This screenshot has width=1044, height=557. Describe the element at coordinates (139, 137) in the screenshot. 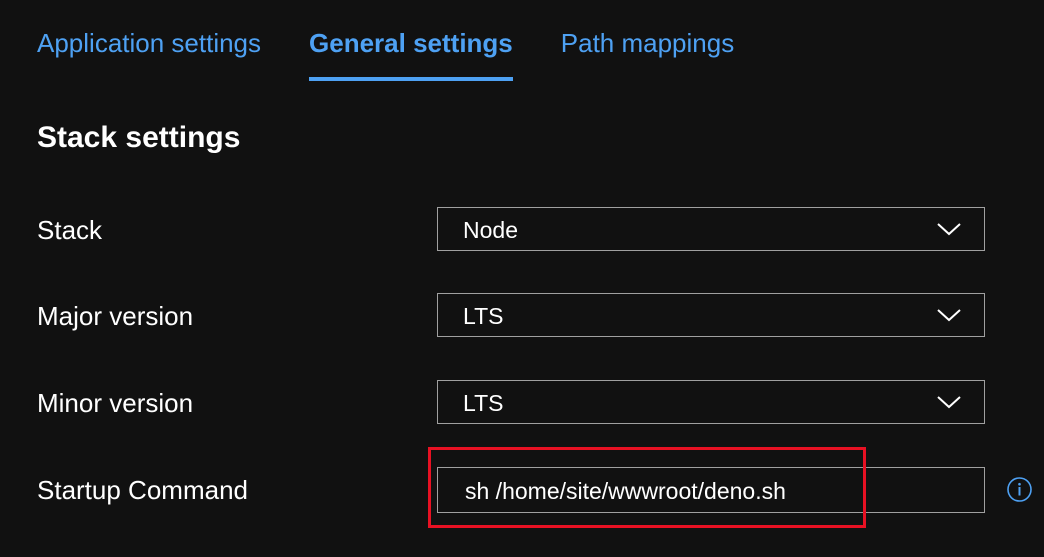

I see `stack-settings-heading: Stack settings` at that location.